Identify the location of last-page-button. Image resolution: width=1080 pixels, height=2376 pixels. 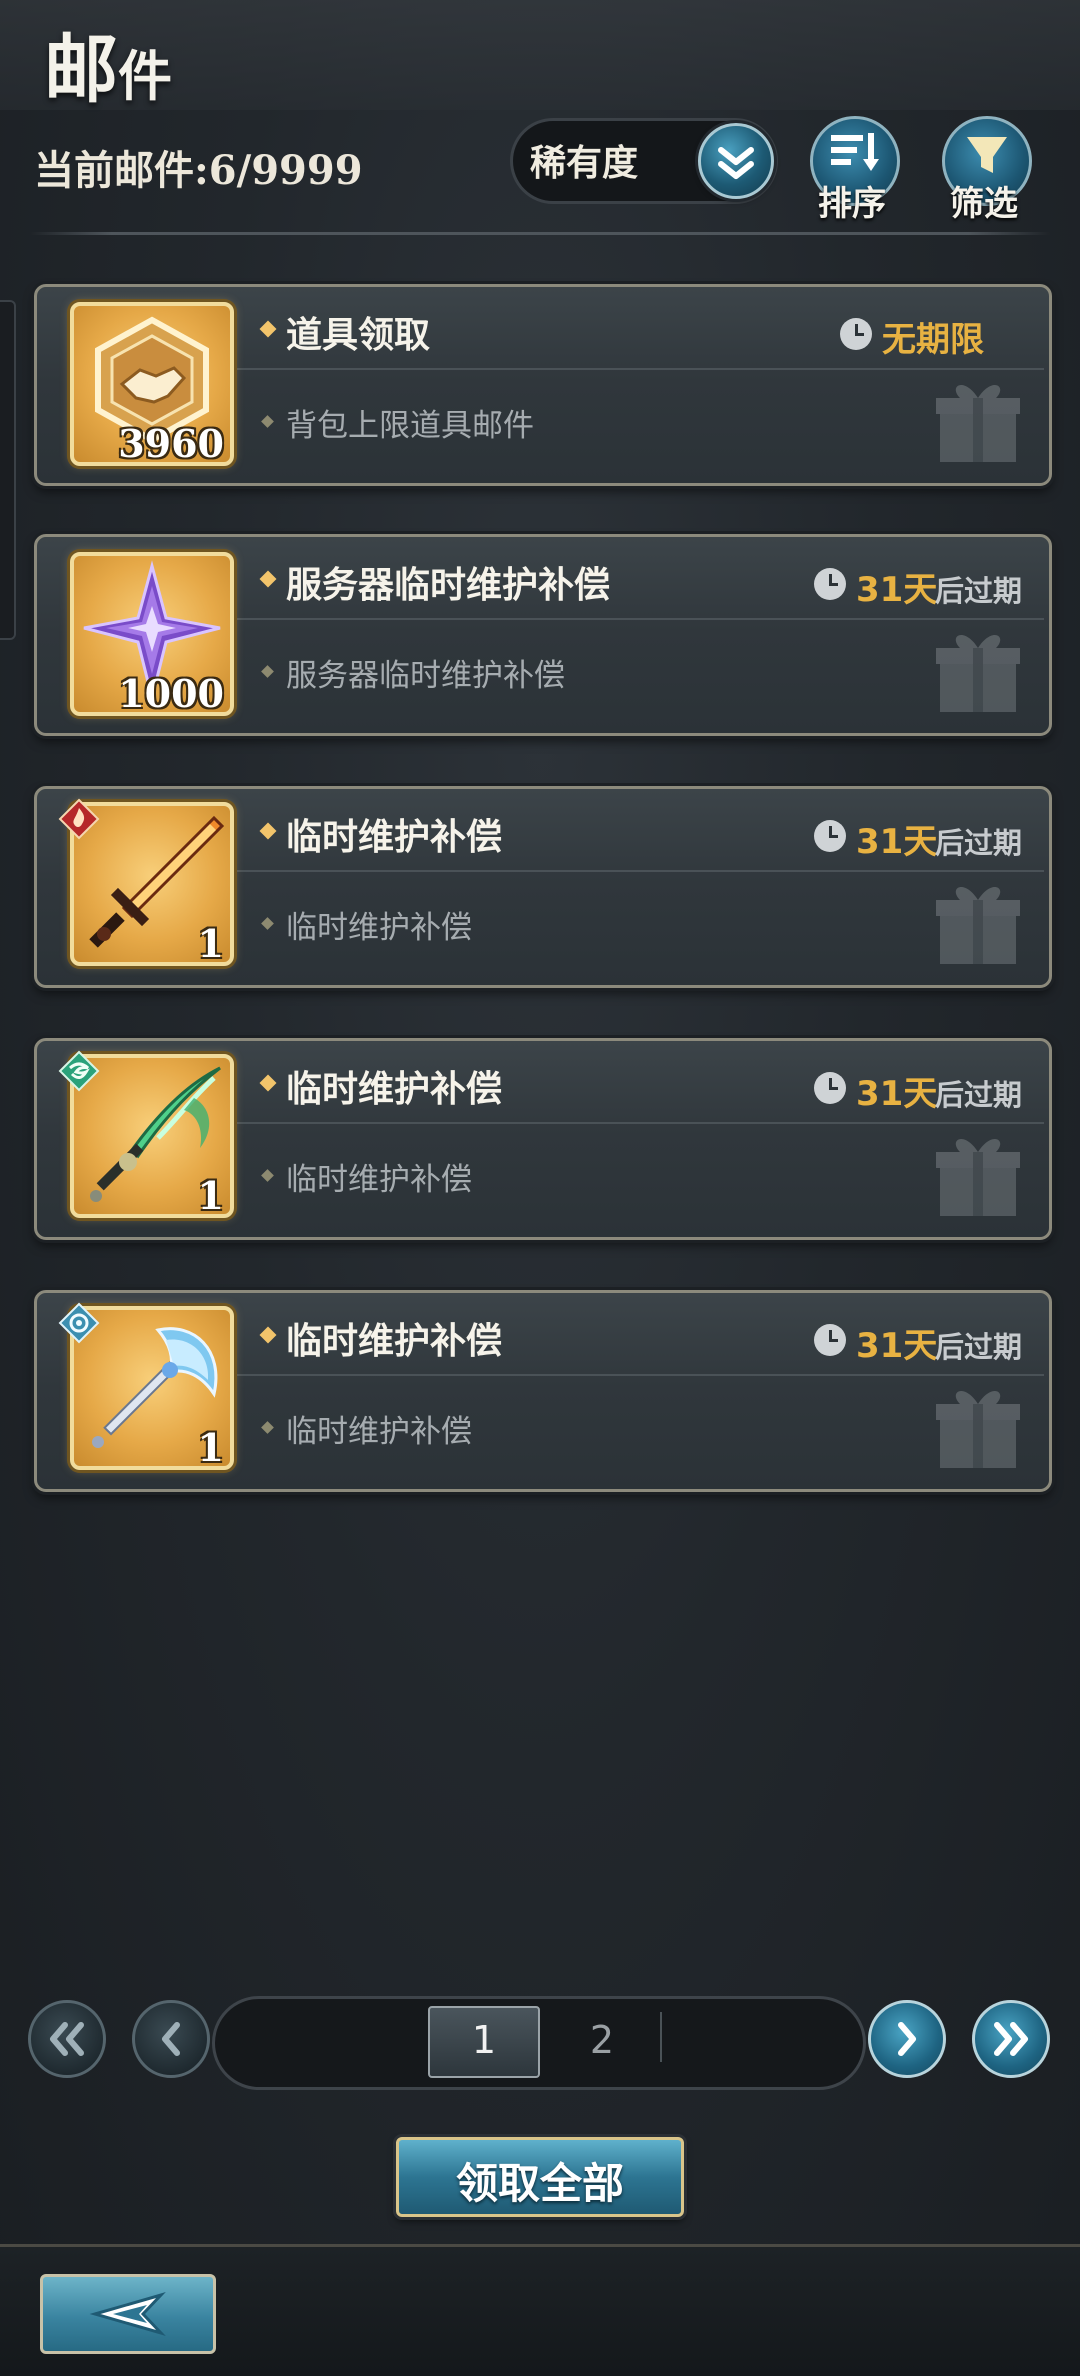
(1011, 2039).